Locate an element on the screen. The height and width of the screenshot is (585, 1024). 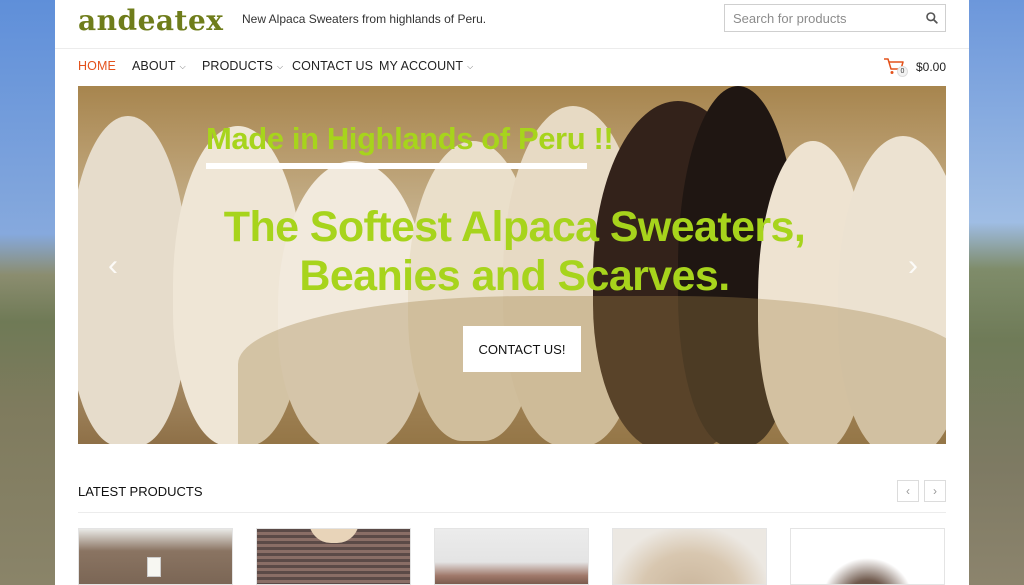
hero-underline is located at coordinates (396, 166).